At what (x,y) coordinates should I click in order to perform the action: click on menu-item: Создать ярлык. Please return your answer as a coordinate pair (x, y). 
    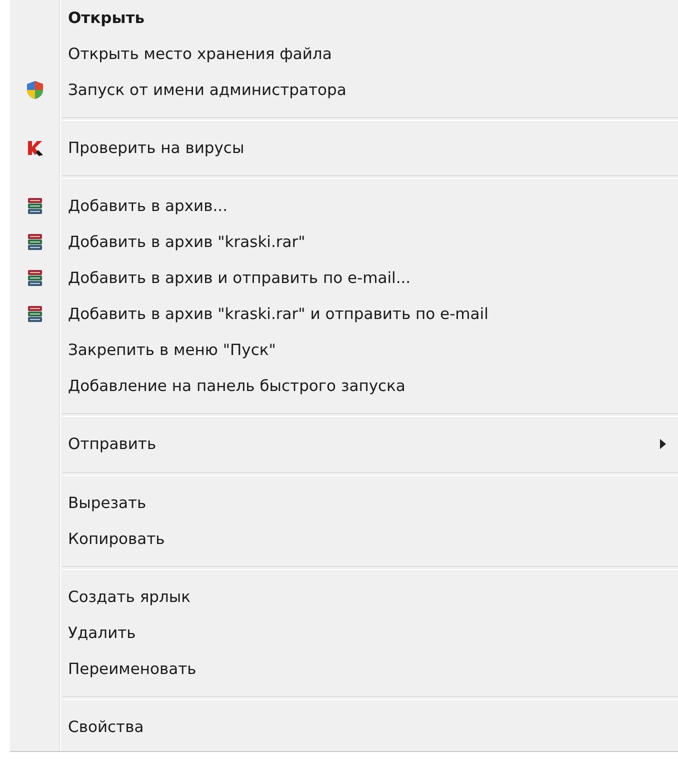
    Looking at the image, I should click on (344, 596).